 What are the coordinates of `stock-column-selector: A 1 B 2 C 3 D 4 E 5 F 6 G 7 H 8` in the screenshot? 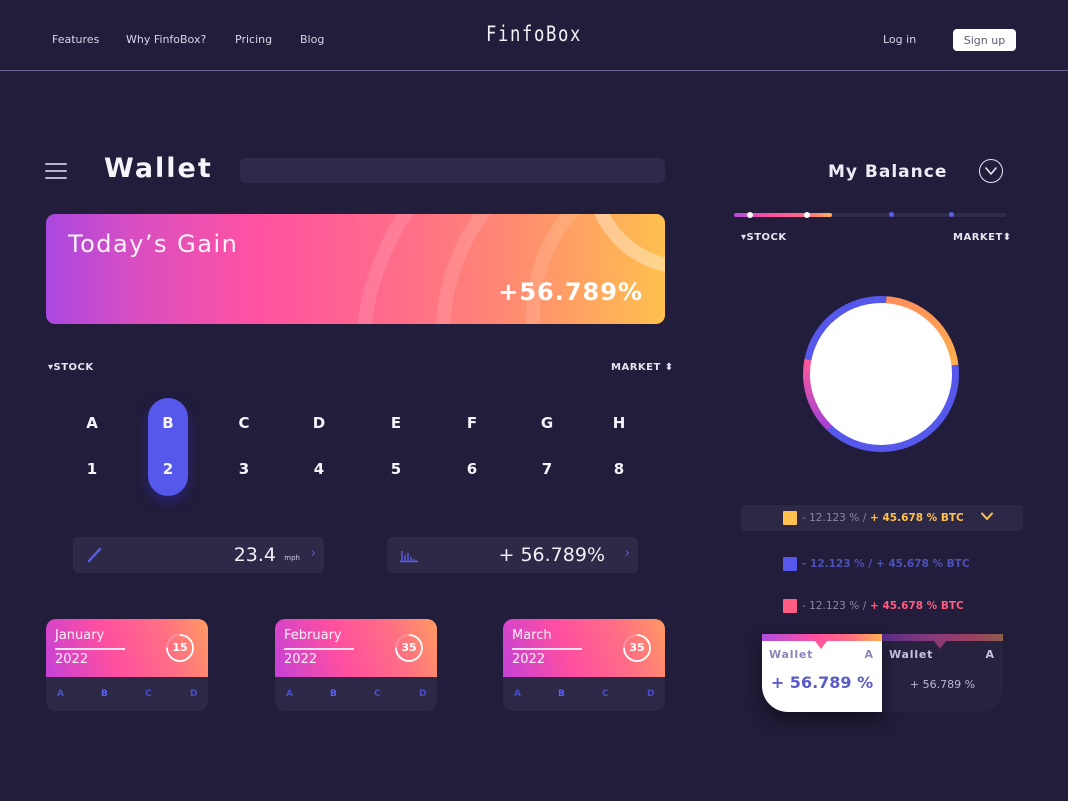 It's located at (354, 448).